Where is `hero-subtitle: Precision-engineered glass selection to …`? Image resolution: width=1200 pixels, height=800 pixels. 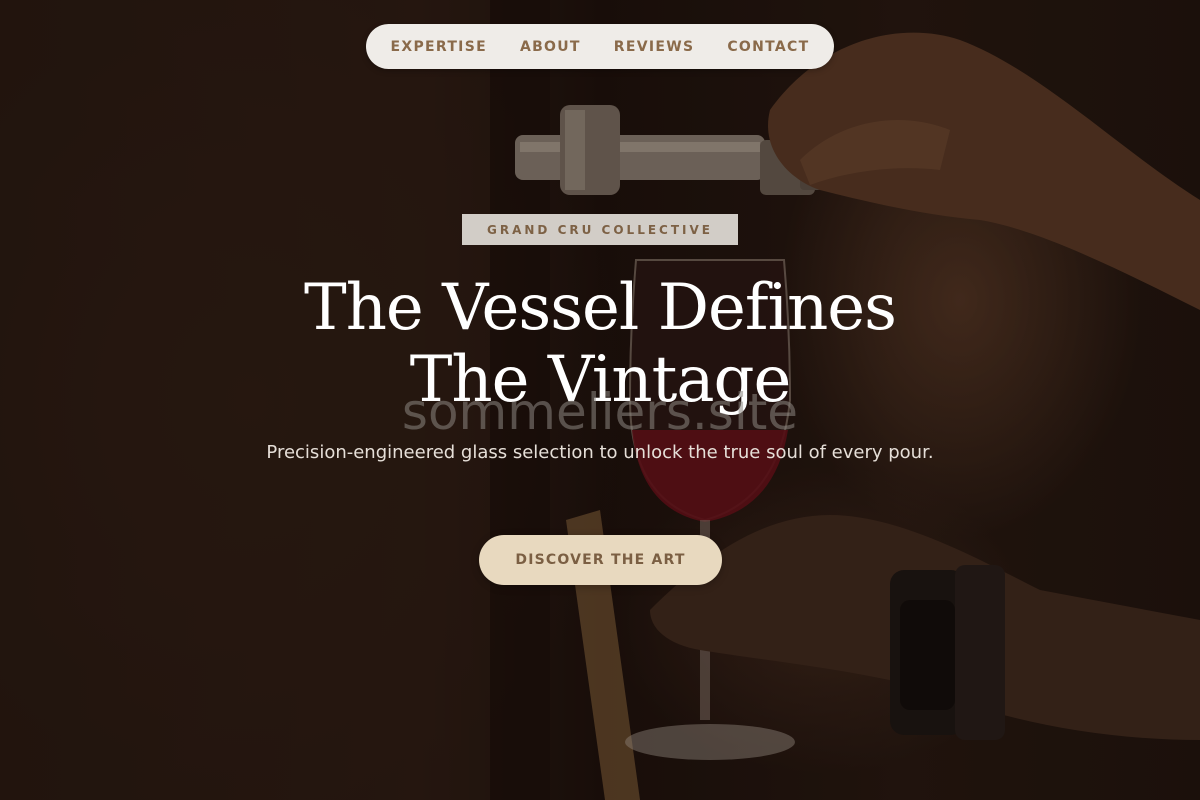
hero-subtitle: Precision-engineered glass selection to … is located at coordinates (600, 452).